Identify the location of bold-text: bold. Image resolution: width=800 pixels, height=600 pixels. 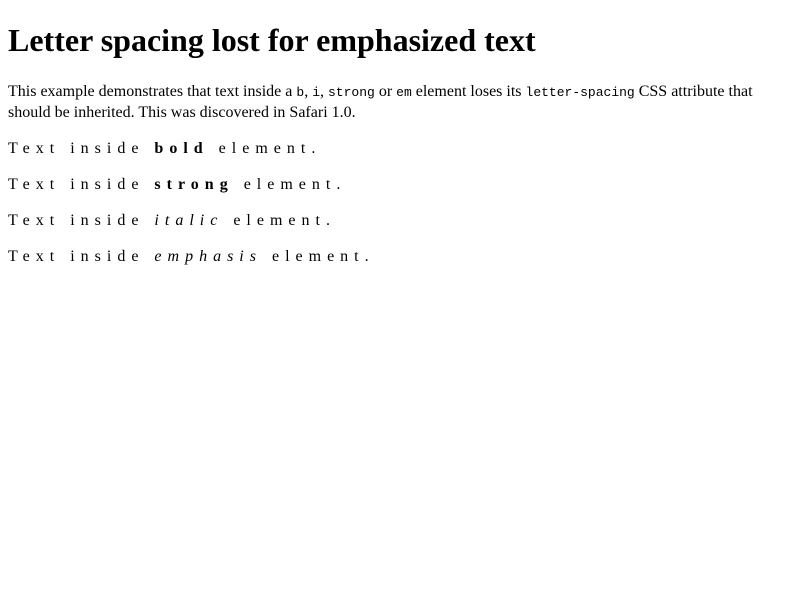
(181, 148).